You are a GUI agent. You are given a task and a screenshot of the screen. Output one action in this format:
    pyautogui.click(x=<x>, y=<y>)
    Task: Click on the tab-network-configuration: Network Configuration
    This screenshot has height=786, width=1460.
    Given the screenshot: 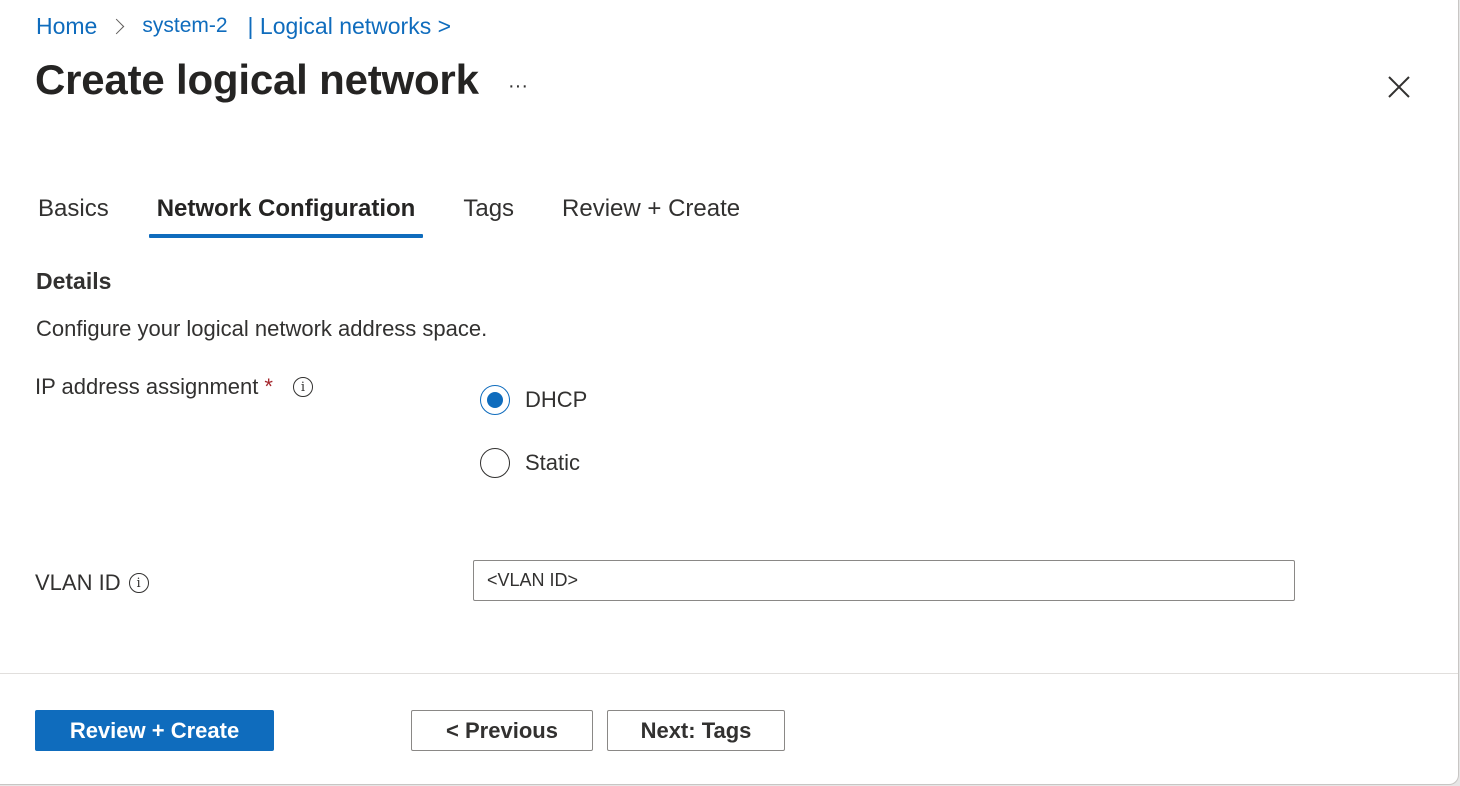 What is the action you would take?
    pyautogui.click(x=286, y=212)
    